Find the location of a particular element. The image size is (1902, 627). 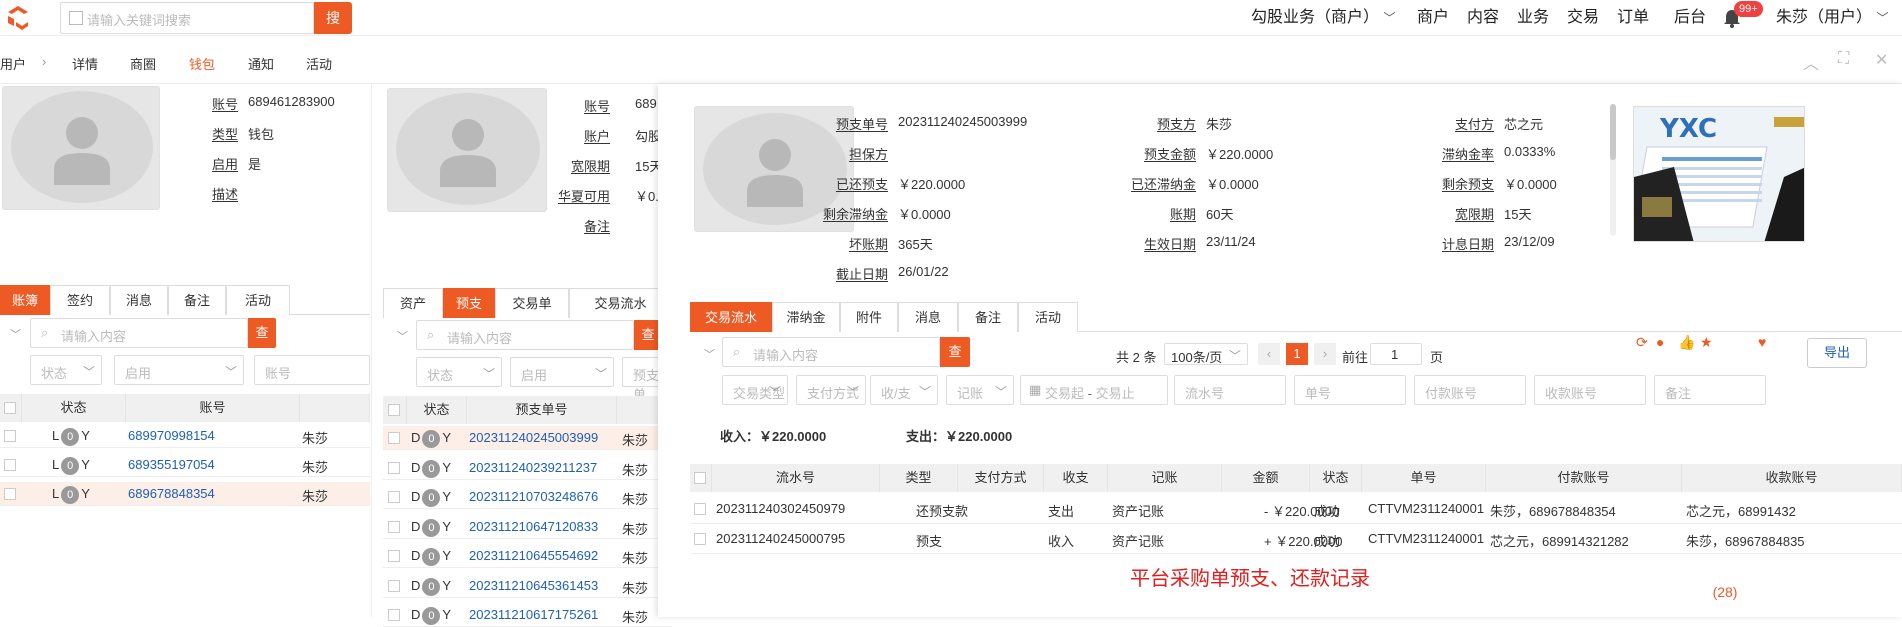

table-row: D 0 Y 202311210617175261 朱莎 is located at coordinates (527, 615).